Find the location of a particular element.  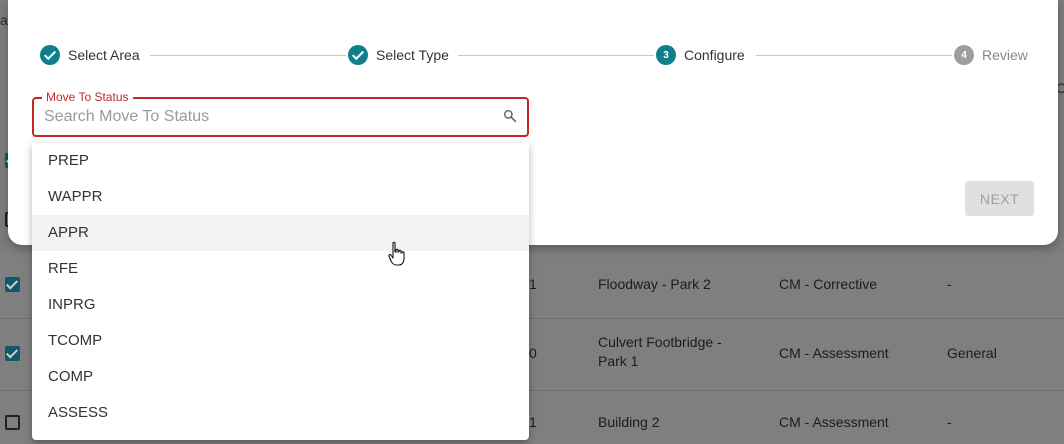

field-label: Move To Status is located at coordinates (87, 97).